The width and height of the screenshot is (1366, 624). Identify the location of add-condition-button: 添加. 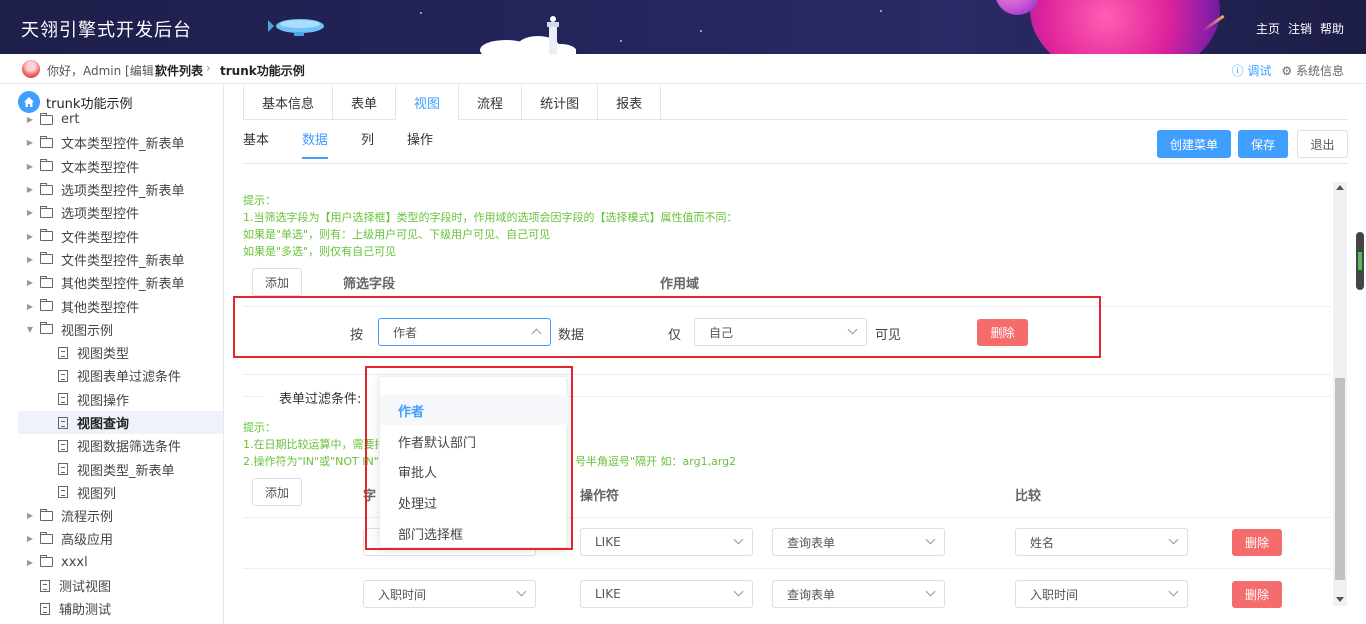
(277, 492).